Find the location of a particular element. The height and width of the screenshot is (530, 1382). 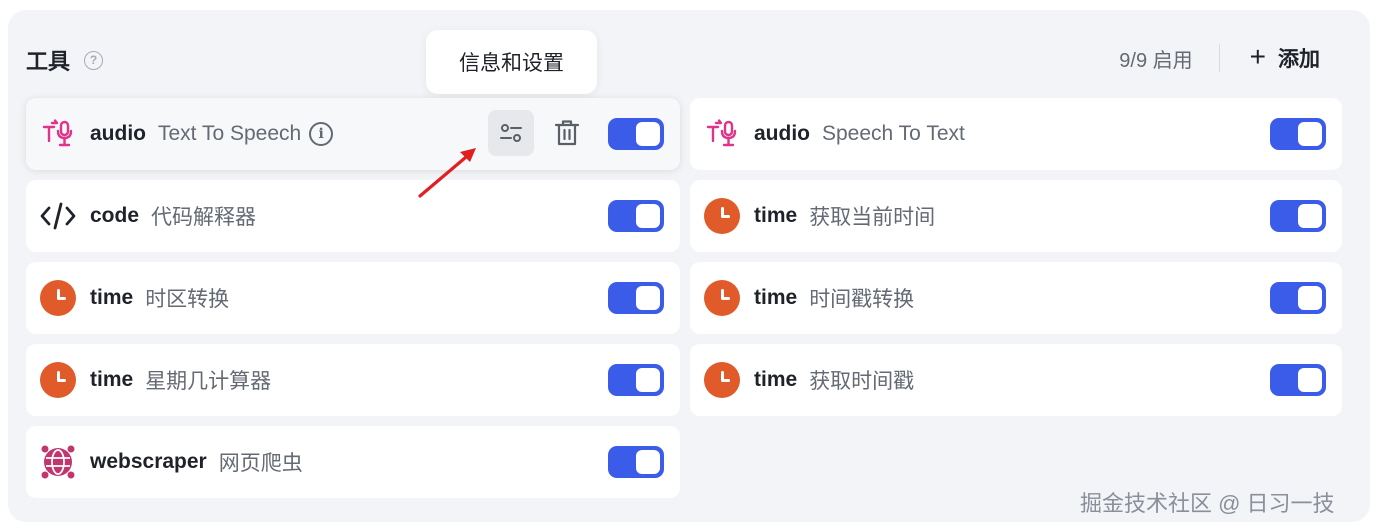

header-actions: 9/9 启用 + 添加 is located at coordinates (1219, 56).